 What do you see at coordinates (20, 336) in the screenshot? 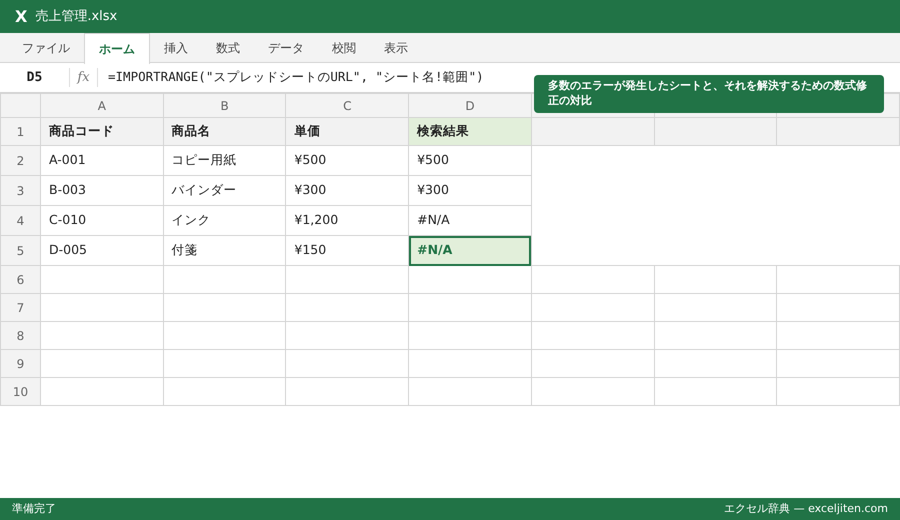
I see `row-header: 8` at bounding box center [20, 336].